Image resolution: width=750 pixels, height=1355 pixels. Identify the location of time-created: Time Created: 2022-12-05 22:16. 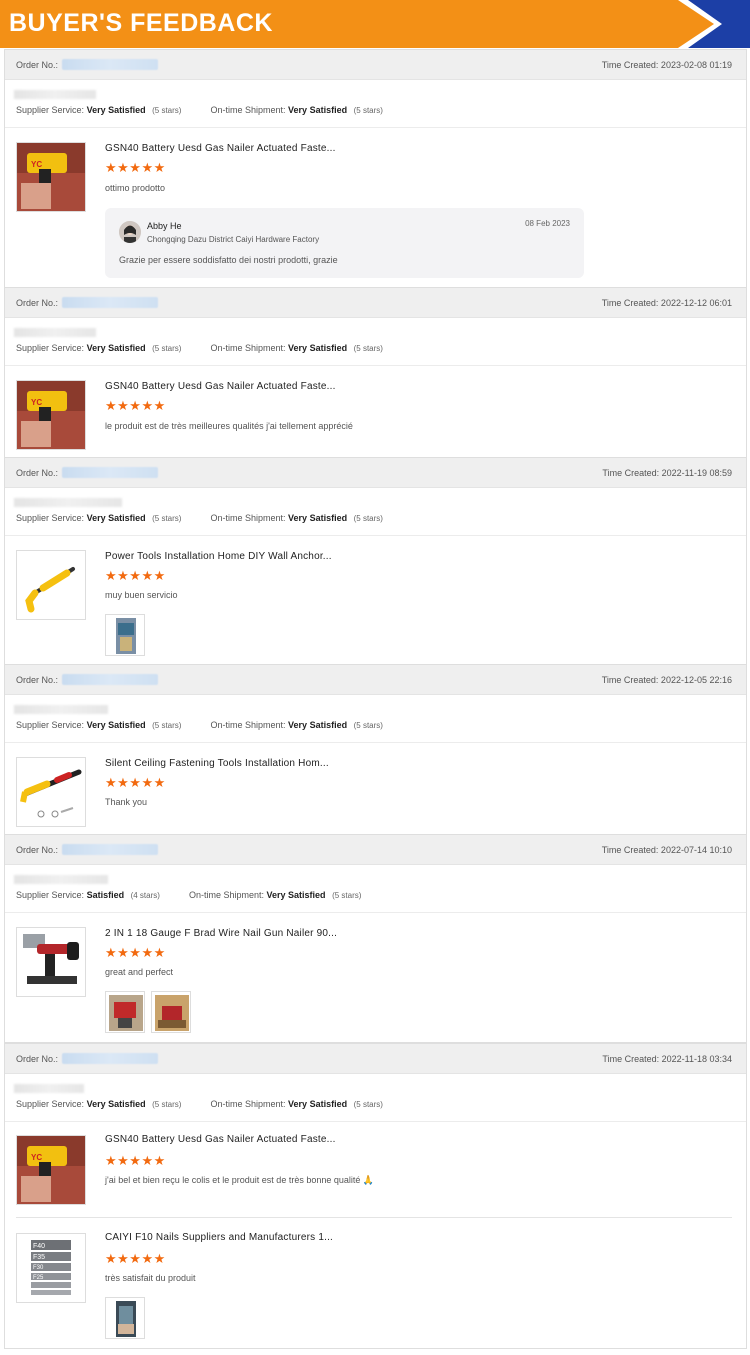
(666, 680).